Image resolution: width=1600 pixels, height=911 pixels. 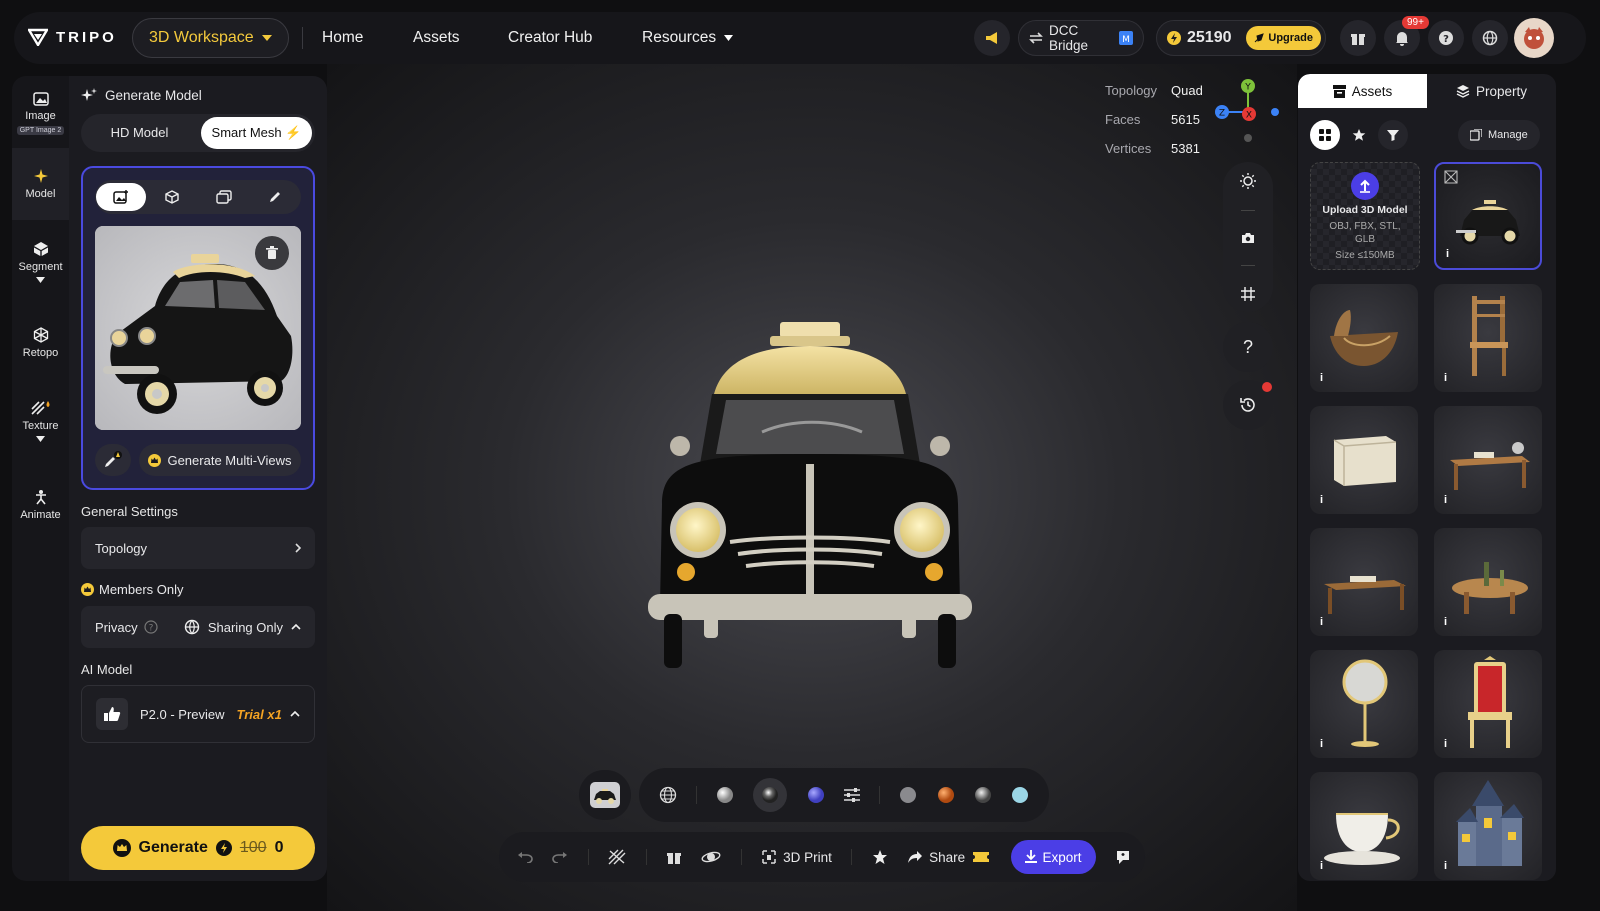 What do you see at coordinates (711, 857) in the screenshot?
I see `orbit-icon` at bounding box center [711, 857].